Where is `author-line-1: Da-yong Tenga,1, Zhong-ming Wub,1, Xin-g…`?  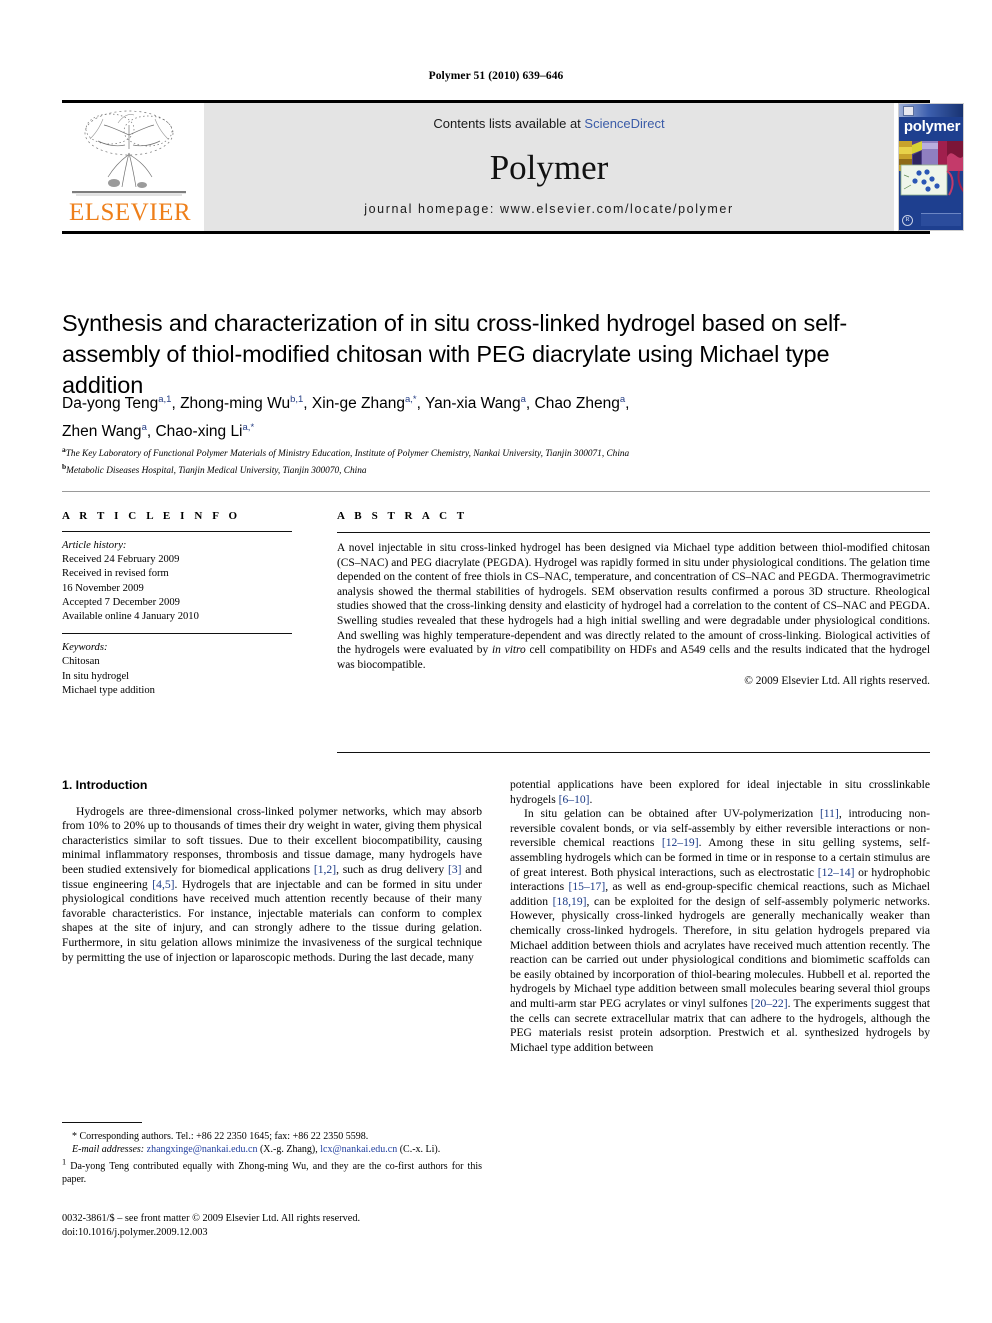 author-line-1: Da-yong Tenga,1, Zhong-ming Wub,1, Xin-g… is located at coordinates (346, 403).